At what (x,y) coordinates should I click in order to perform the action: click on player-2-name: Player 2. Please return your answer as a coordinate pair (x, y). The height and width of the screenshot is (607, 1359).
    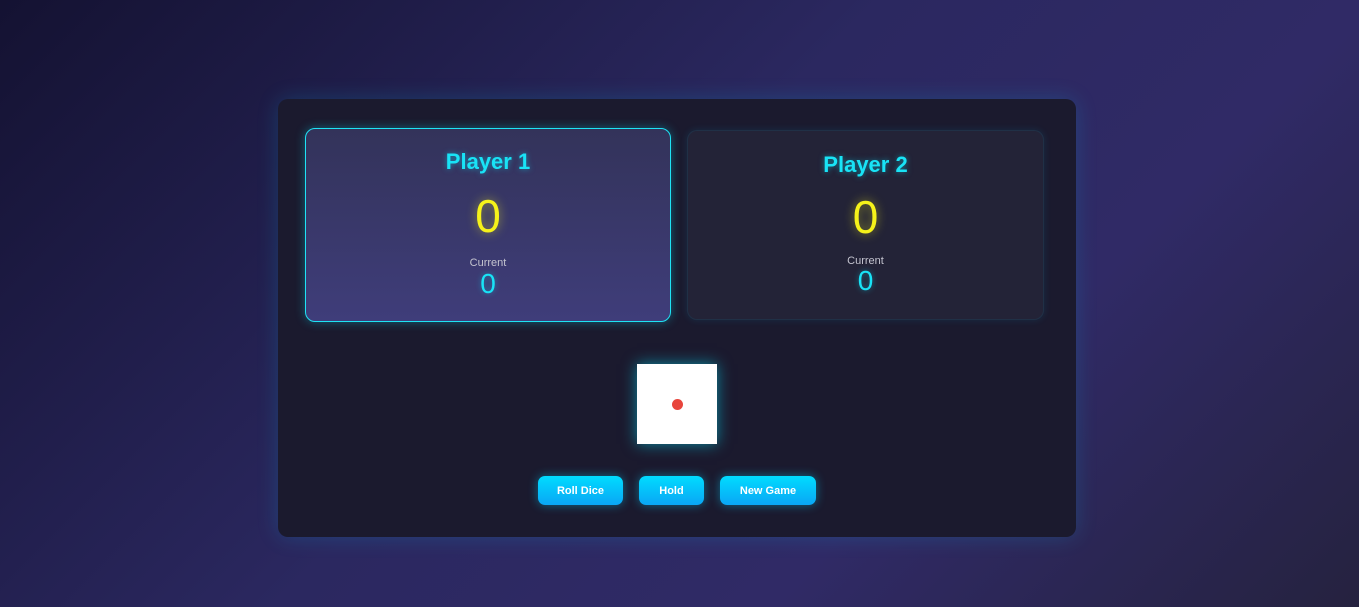
    Looking at the image, I should click on (865, 164).